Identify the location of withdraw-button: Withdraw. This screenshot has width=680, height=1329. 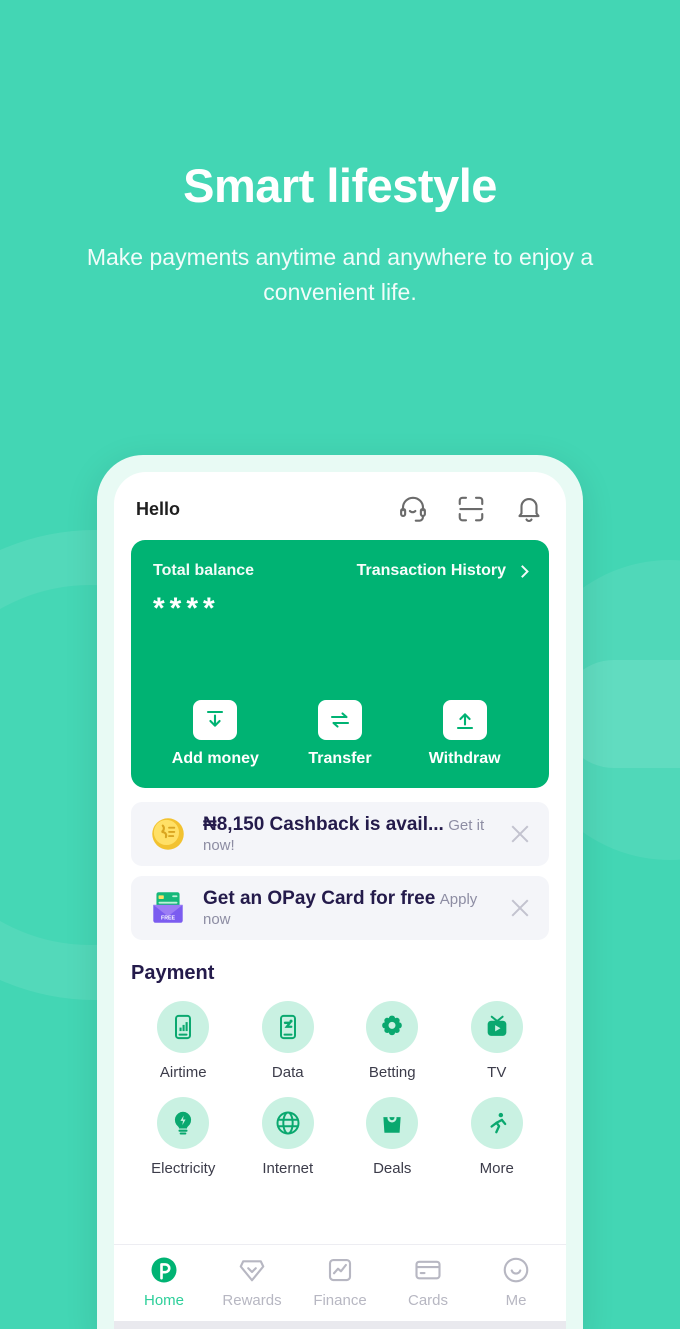
(465, 734).